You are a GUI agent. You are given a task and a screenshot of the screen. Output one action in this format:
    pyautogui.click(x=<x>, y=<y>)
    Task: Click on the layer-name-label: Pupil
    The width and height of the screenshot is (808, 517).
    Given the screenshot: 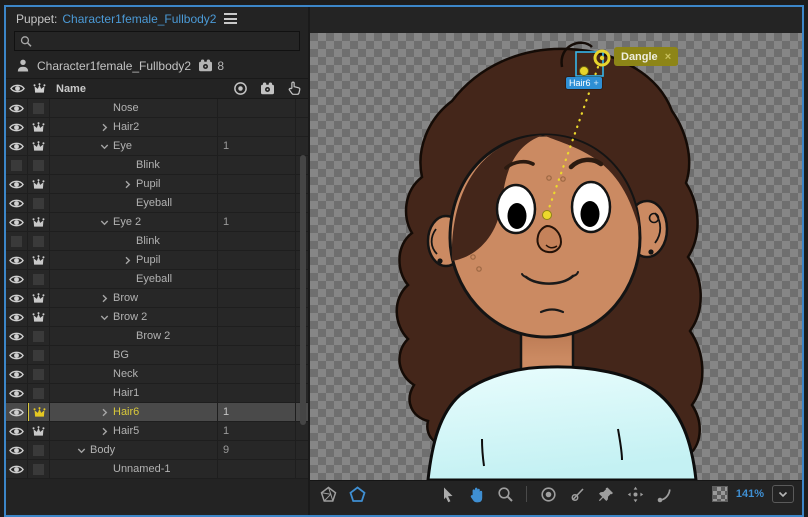 What is the action you would take?
    pyautogui.click(x=148, y=184)
    